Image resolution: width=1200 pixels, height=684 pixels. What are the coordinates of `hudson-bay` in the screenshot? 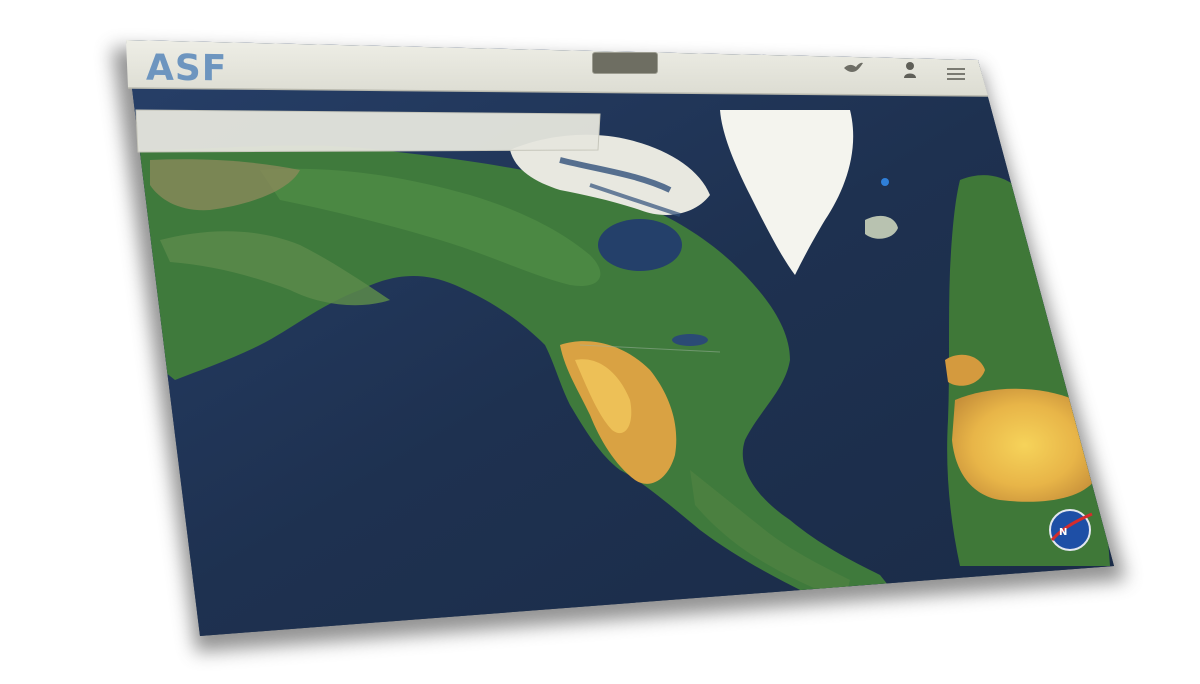 It's located at (640, 245).